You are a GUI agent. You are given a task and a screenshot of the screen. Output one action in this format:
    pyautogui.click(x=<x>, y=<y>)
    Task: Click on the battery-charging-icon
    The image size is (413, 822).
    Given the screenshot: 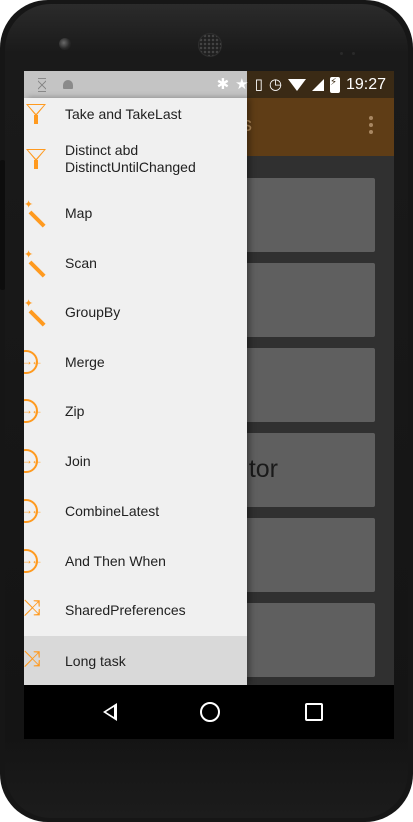 What is the action you would take?
    pyautogui.click(x=334, y=85)
    